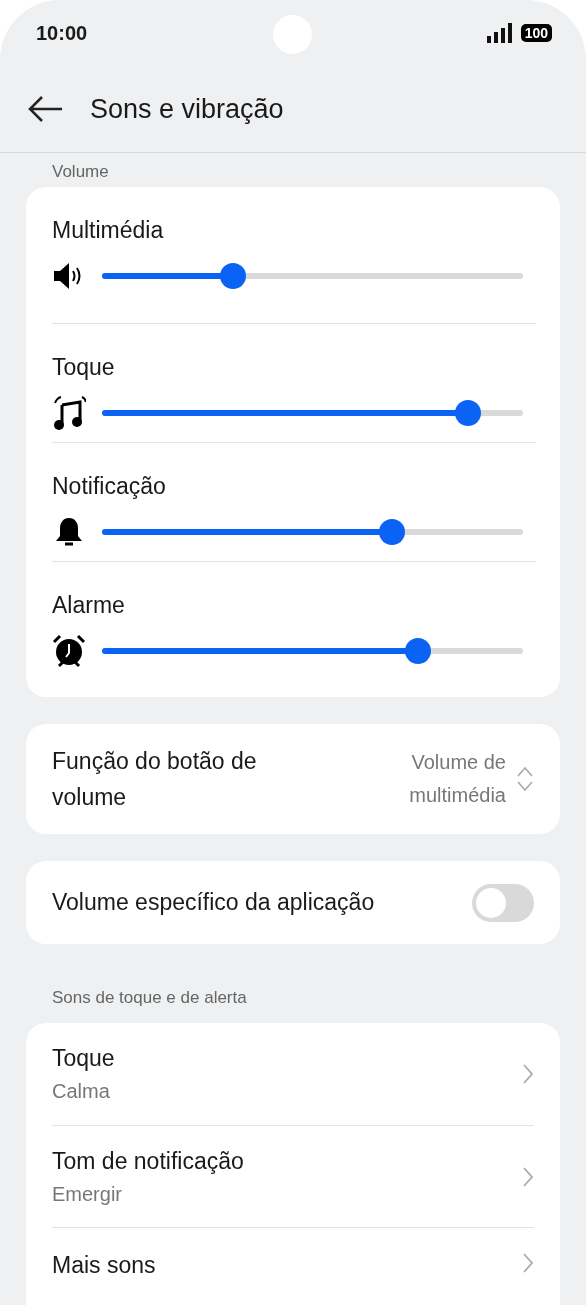  What do you see at coordinates (155, 779) in the screenshot?
I see `setting-label: Função do botão de volume` at bounding box center [155, 779].